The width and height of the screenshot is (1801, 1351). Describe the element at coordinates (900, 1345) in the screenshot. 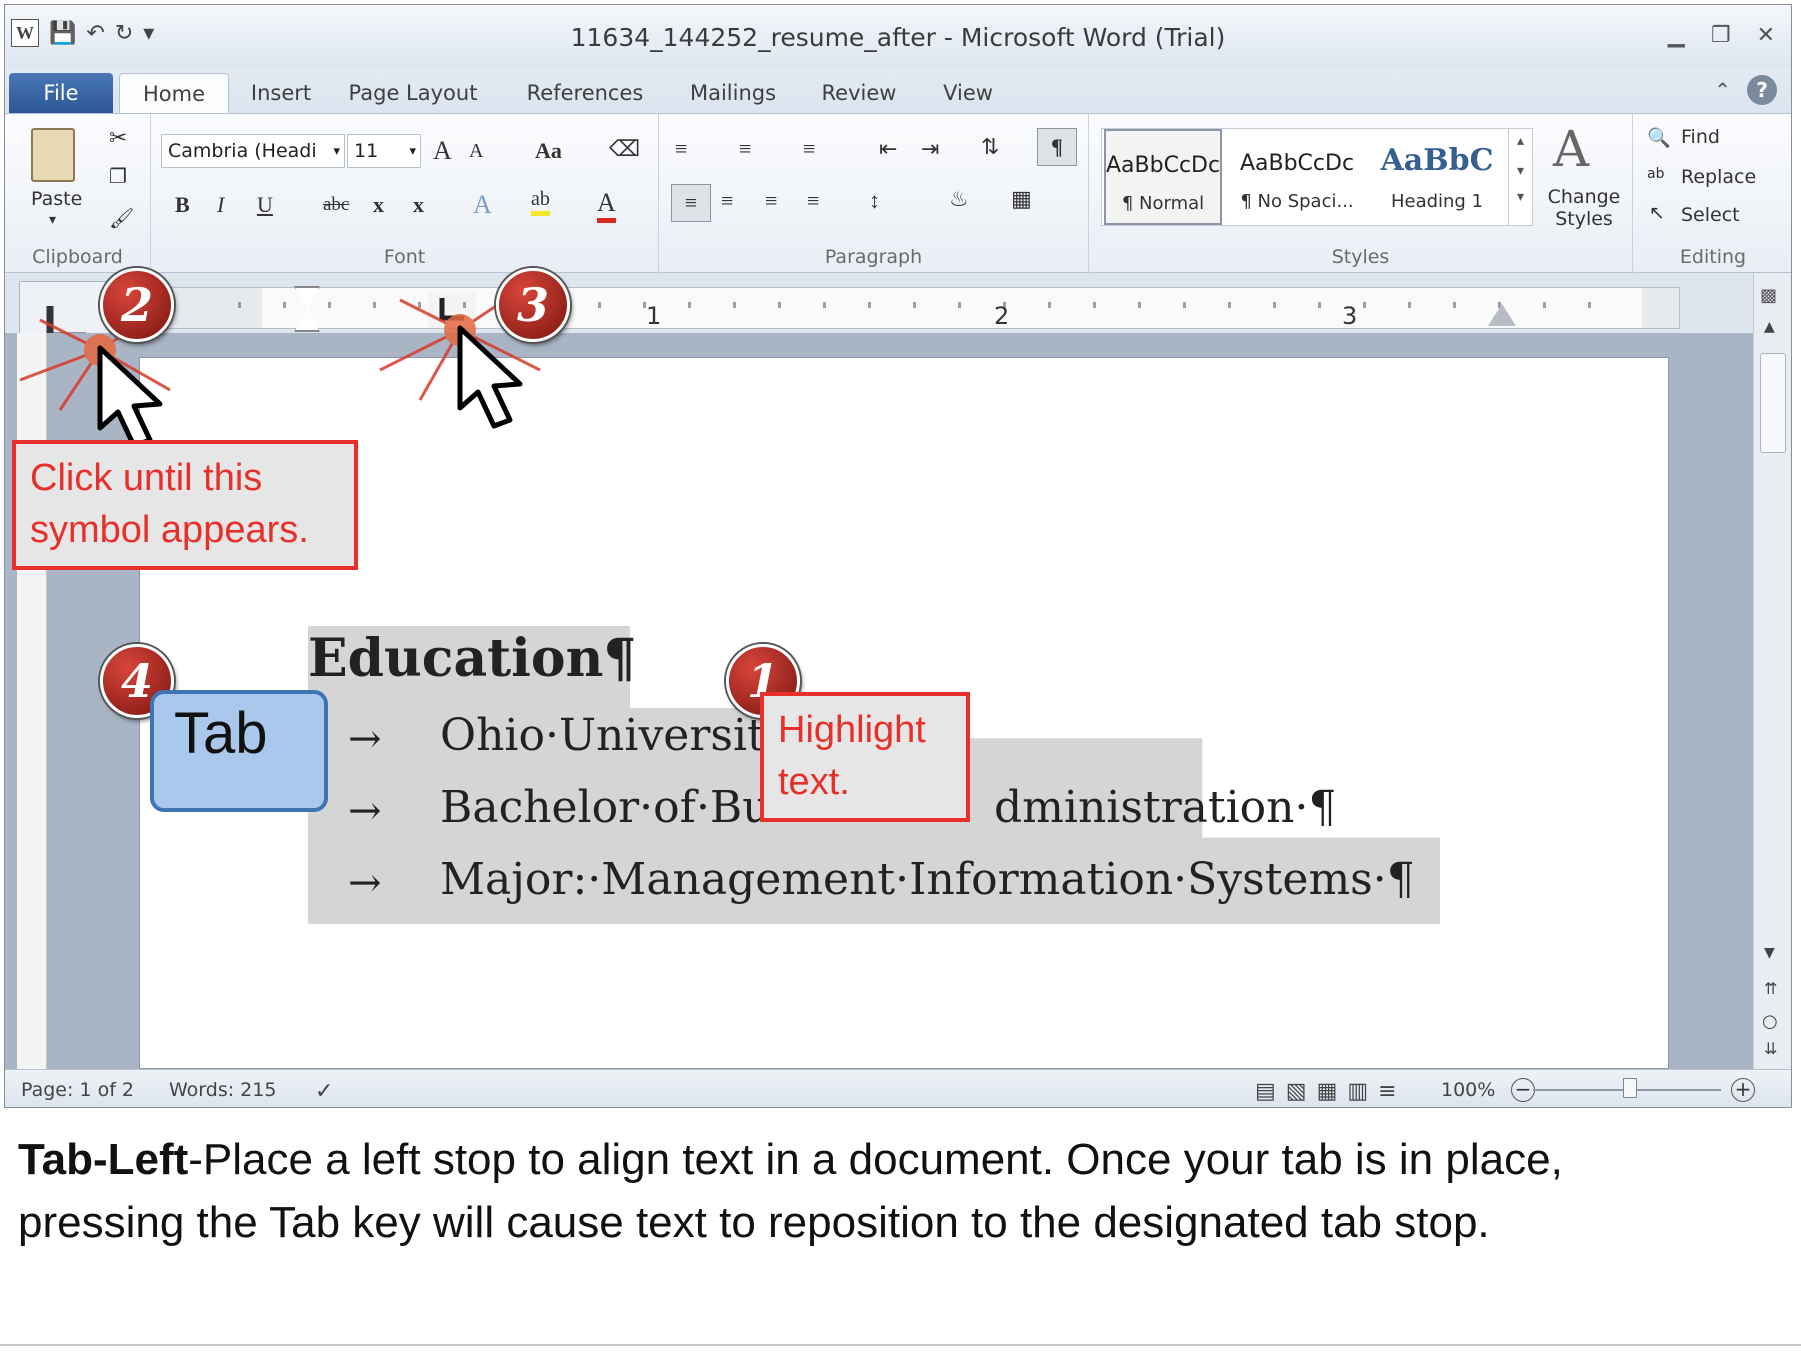

I see `divider` at that location.